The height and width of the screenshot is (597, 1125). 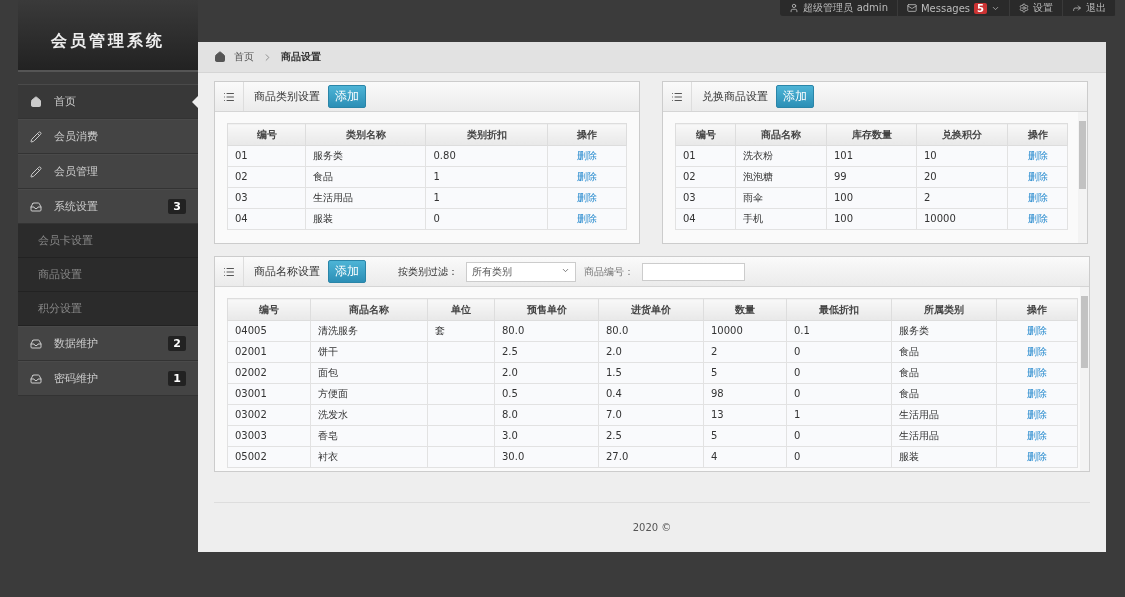 I want to click on table-cell: 03003, so click(x=269, y=436).